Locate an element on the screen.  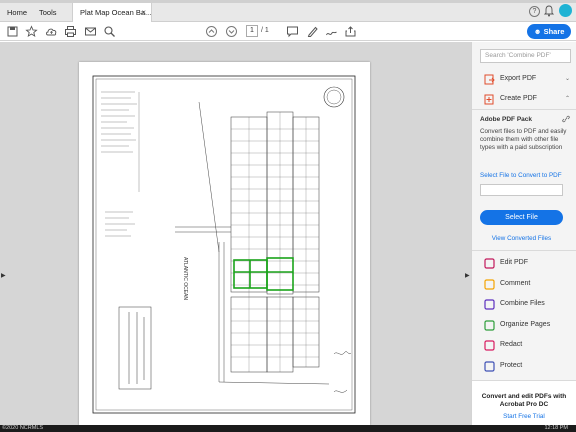
save-icon is located at coordinates (12, 31).